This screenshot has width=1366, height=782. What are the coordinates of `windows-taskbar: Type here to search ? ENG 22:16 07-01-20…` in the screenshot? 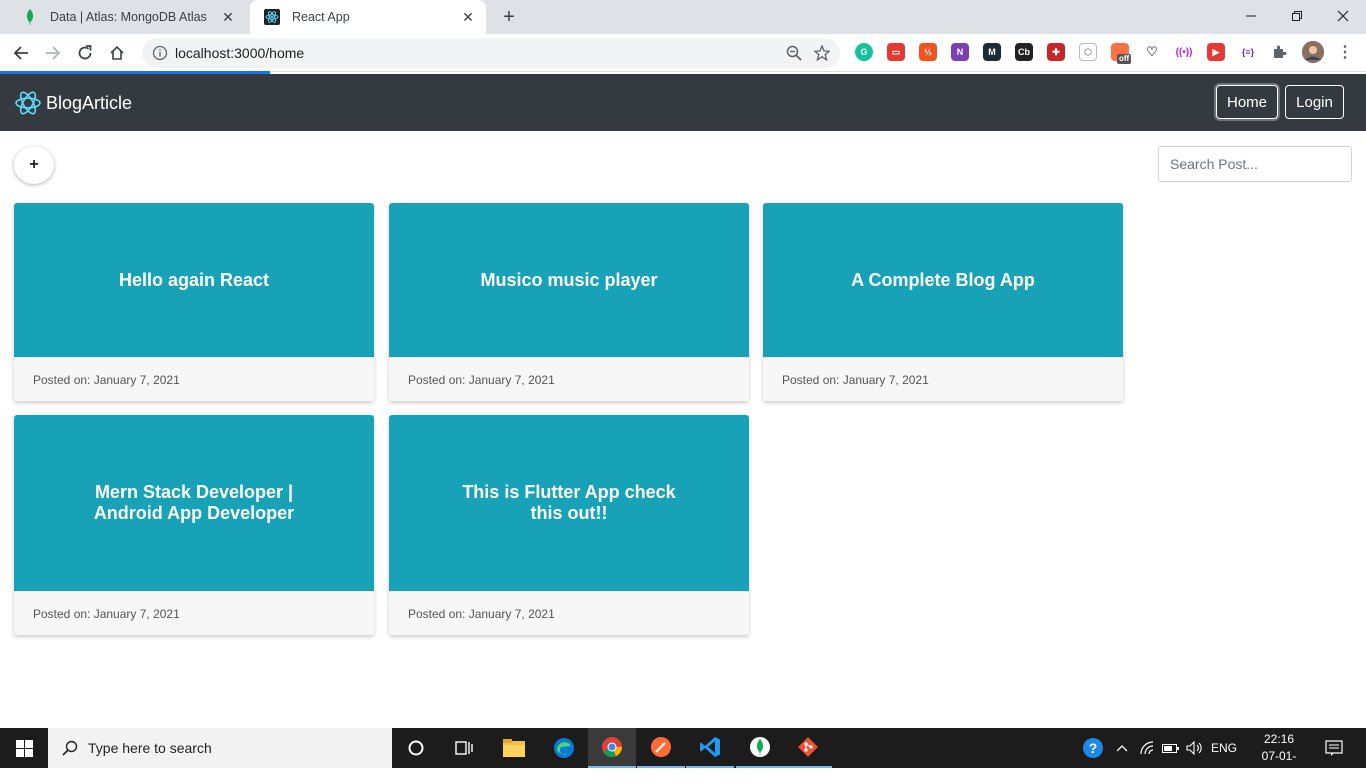 It's located at (683, 754).